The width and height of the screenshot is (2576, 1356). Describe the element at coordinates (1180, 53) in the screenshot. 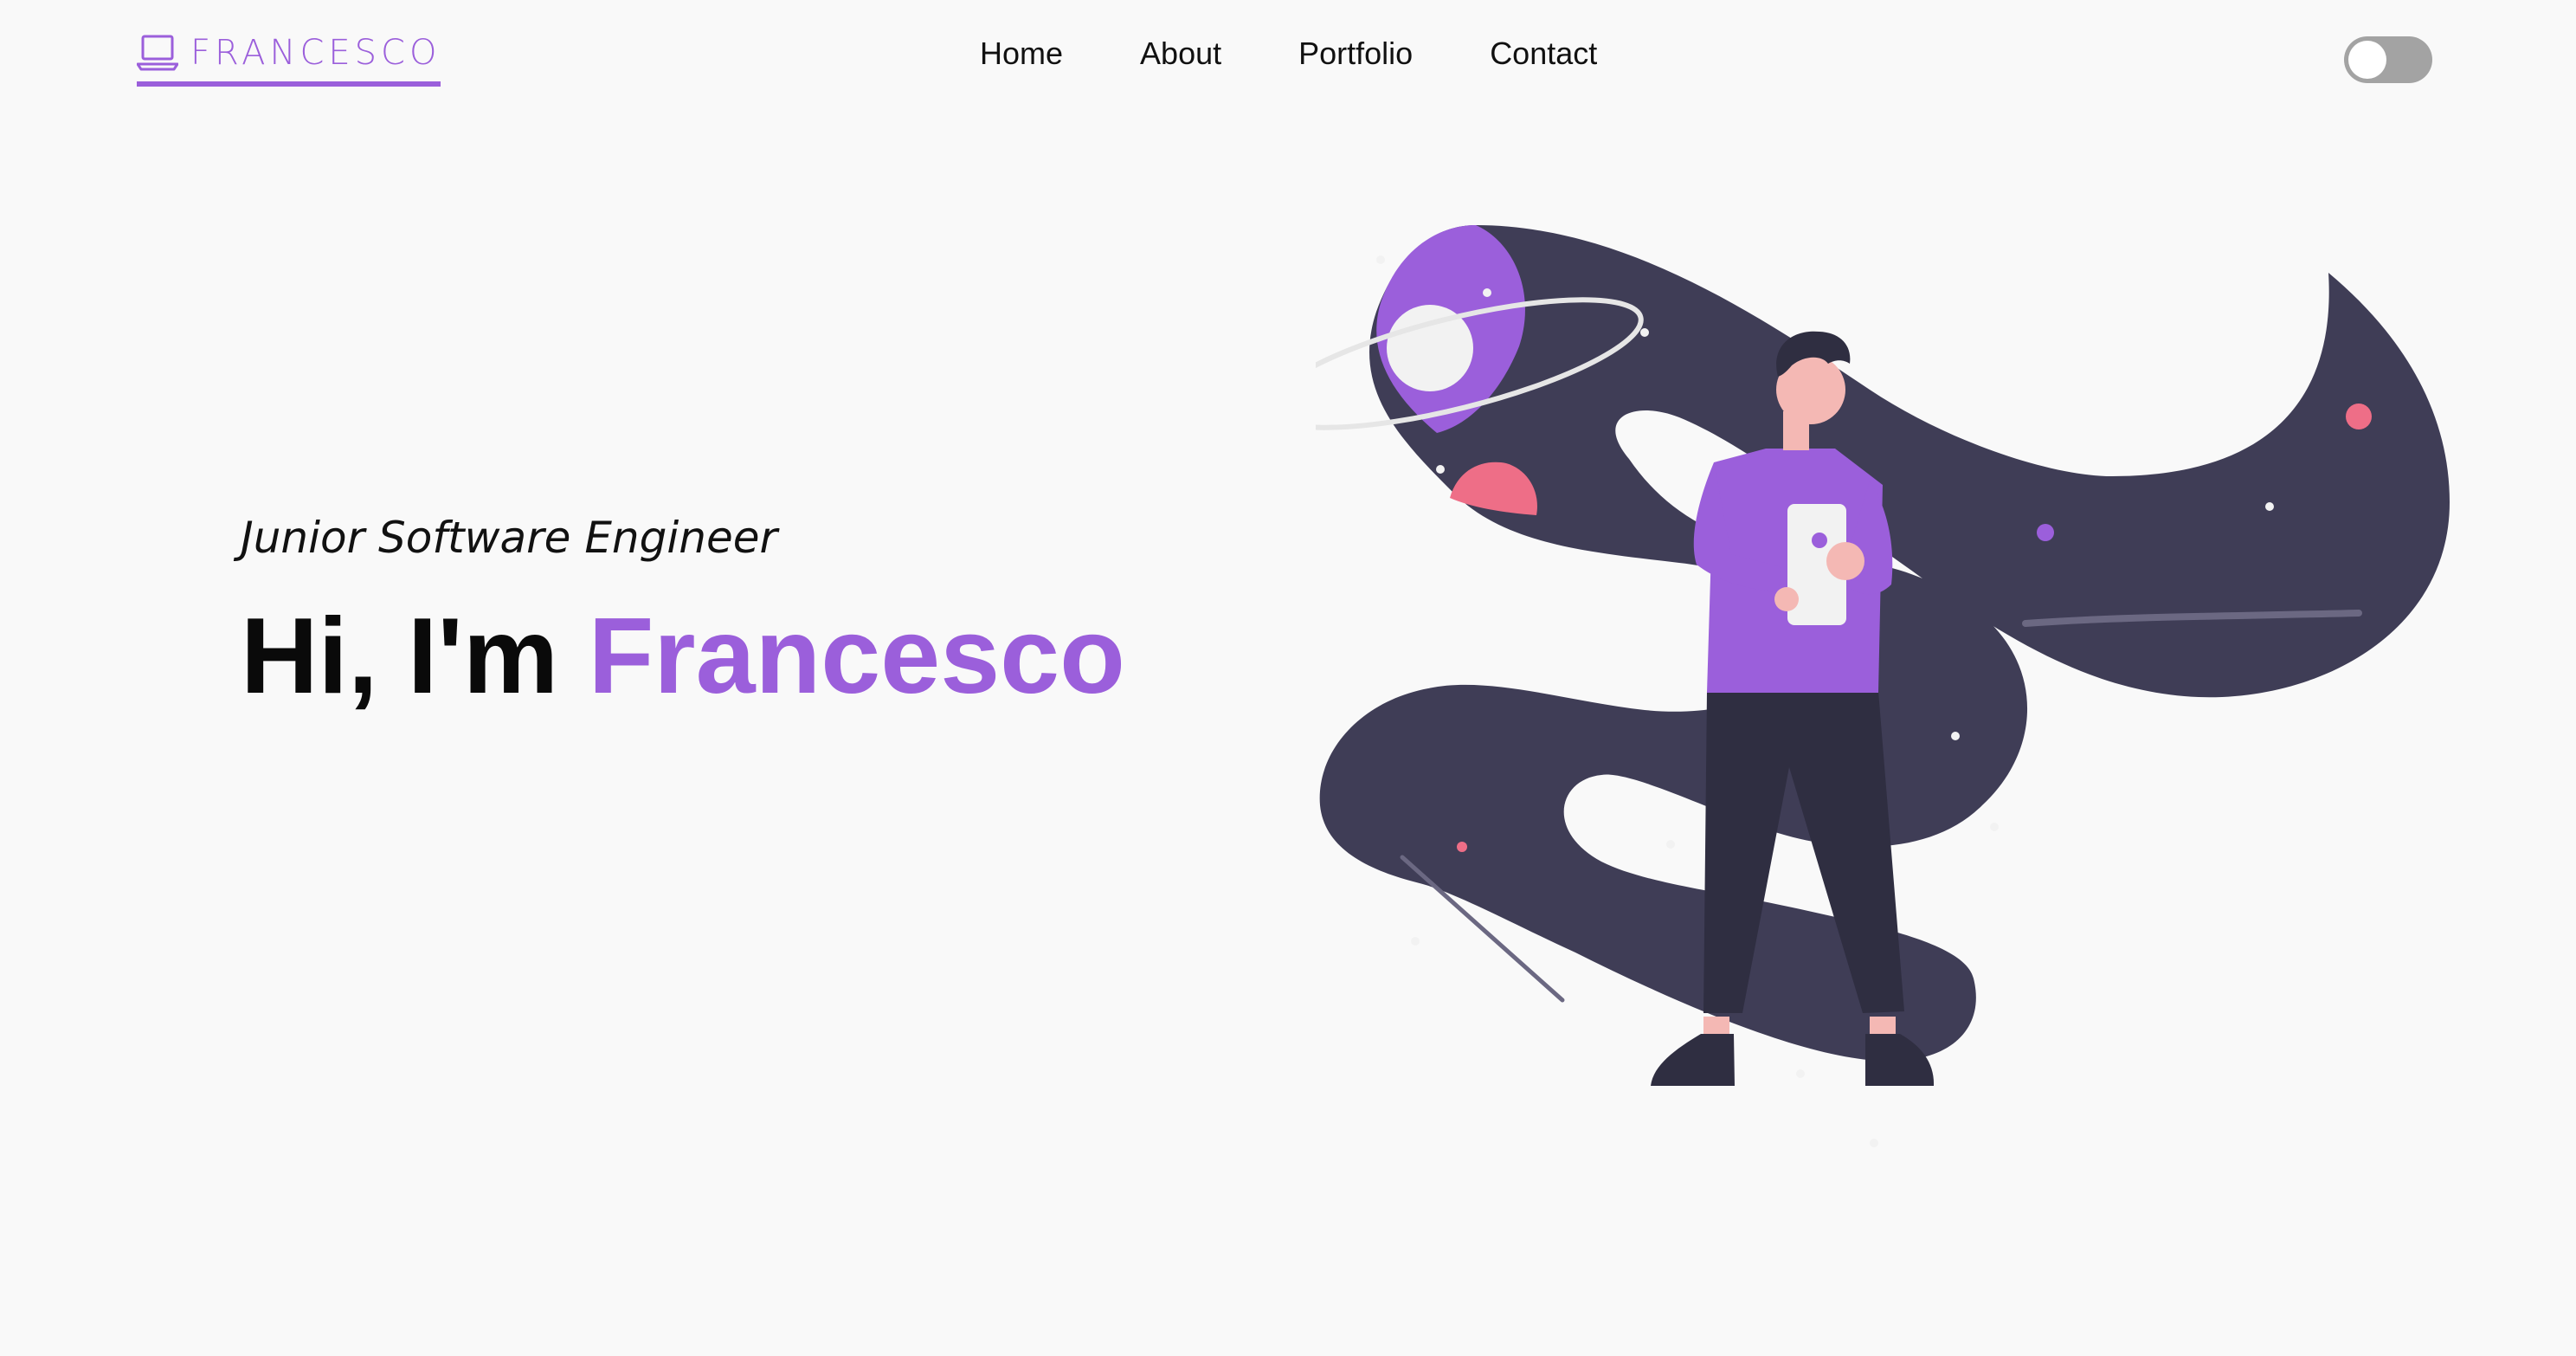

I see `nav-about-link: About` at that location.